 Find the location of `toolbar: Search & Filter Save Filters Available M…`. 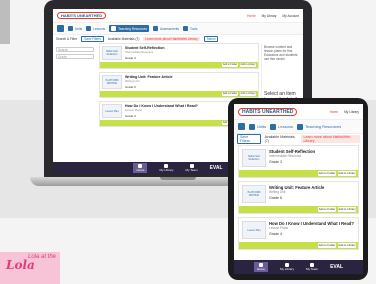

toolbar: Search & Filter Save Filters Available M… is located at coordinates (178, 39).